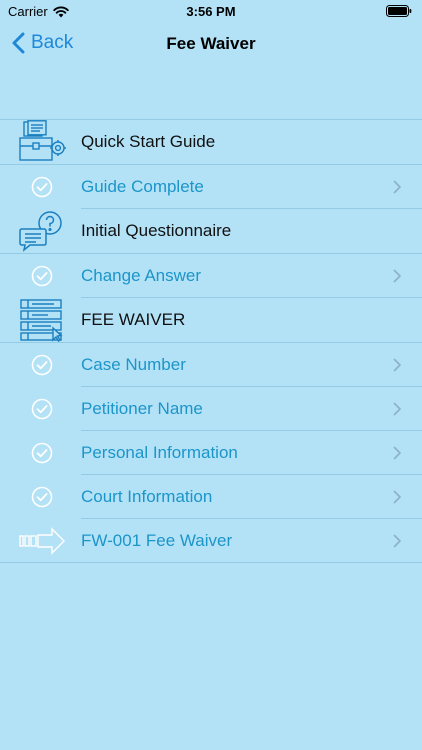 The height and width of the screenshot is (750, 422). I want to click on row-label: Initial Questionnaire, so click(156, 230).